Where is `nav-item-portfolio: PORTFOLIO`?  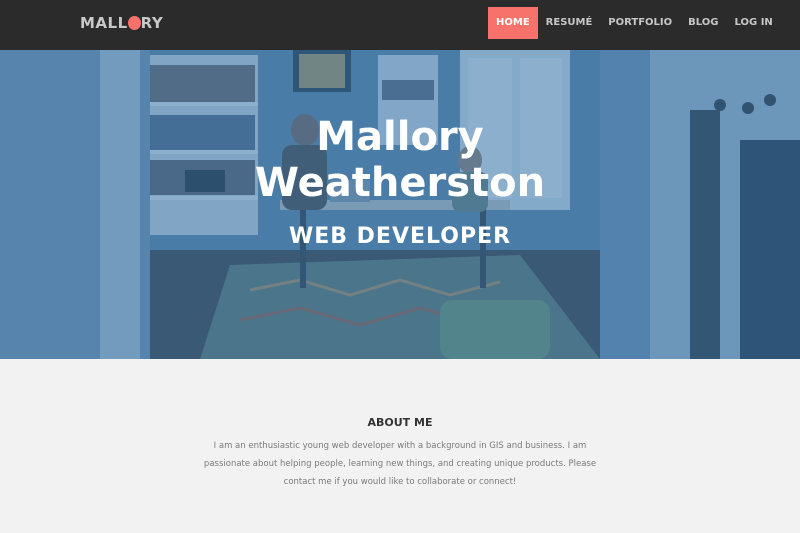
nav-item-portfolio: PORTFOLIO is located at coordinates (640, 23).